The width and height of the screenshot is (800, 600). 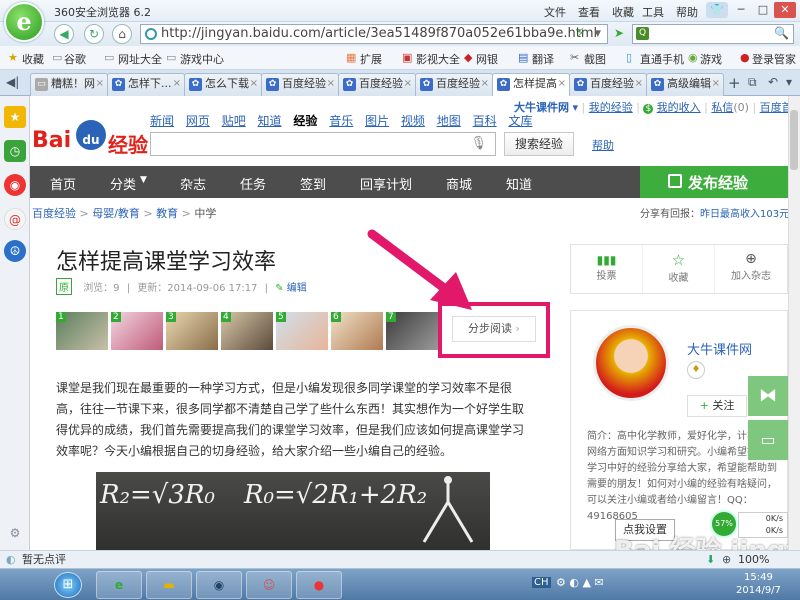 What do you see at coordinates (413, 121) in the screenshot?
I see `nav-video: 视频` at bounding box center [413, 121].